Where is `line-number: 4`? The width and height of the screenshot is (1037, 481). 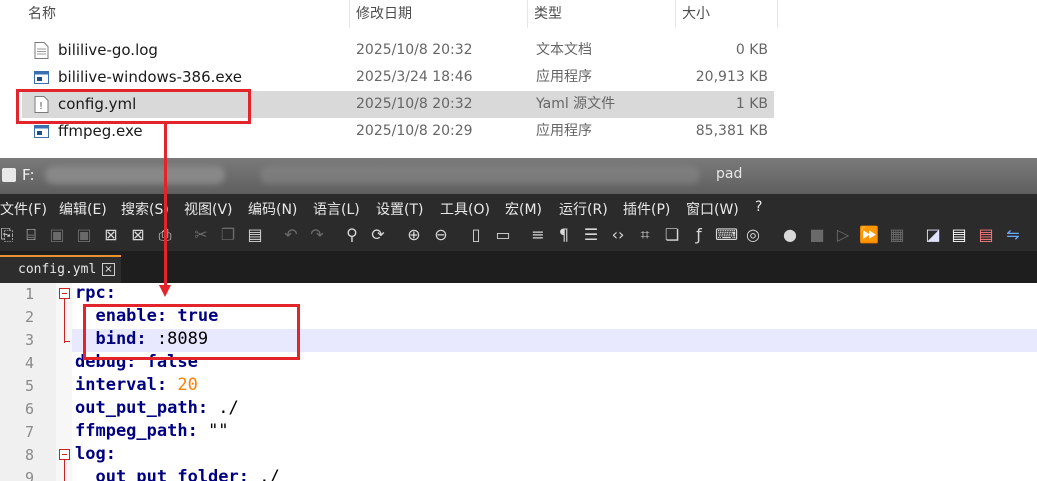 line-number: 4 is located at coordinates (29, 363).